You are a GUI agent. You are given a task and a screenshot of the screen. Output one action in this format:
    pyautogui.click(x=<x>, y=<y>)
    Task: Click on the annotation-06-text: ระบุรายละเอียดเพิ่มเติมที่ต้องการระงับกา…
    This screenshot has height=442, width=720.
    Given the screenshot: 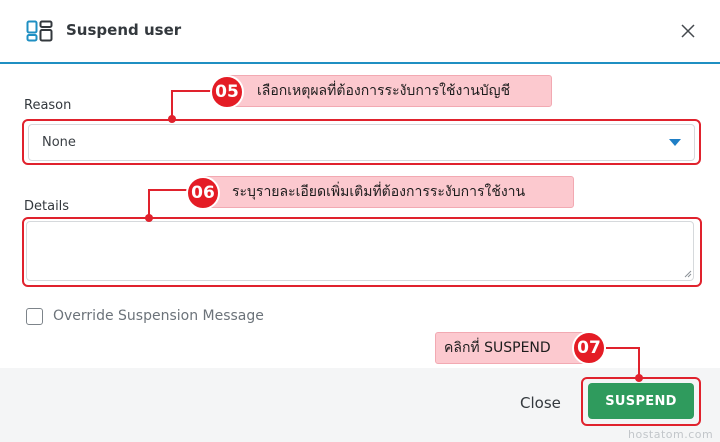 What is the action you would take?
    pyautogui.click(x=379, y=192)
    